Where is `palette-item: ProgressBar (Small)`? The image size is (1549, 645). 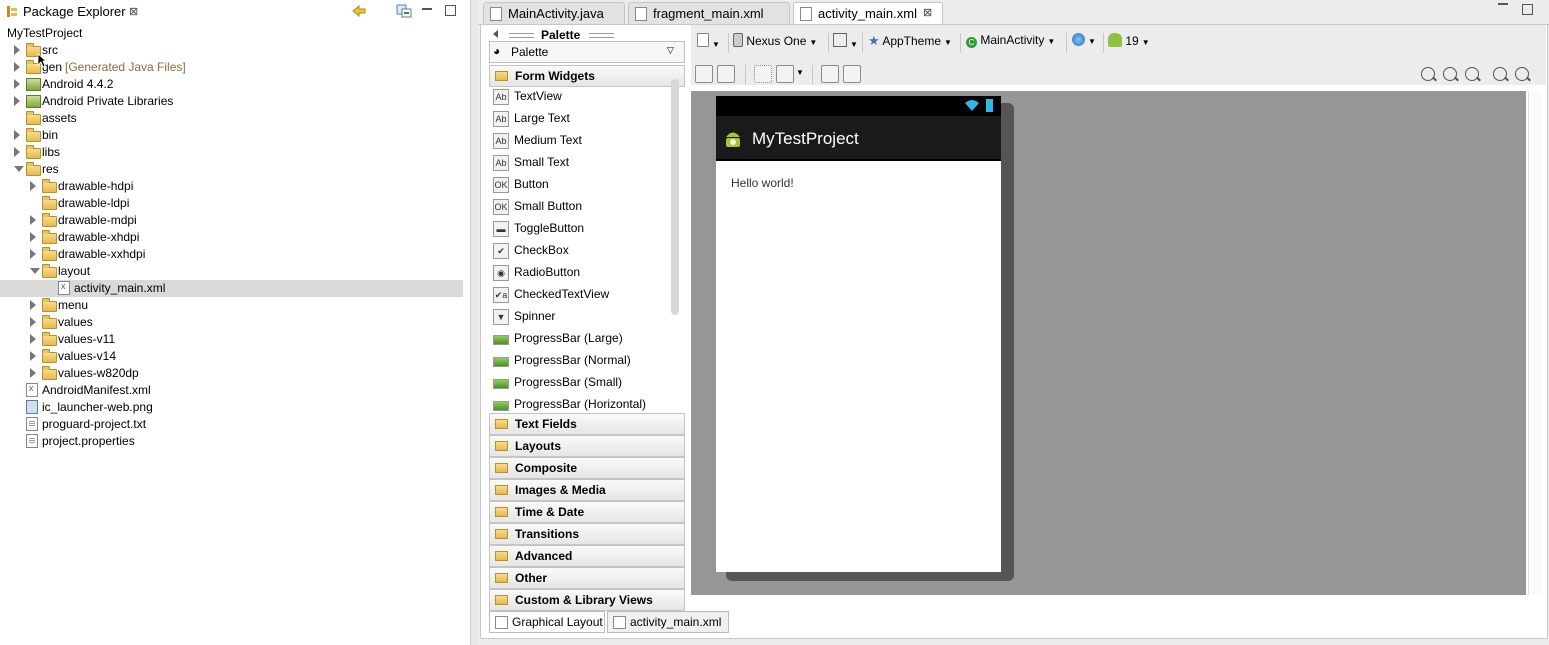
palette-item: ProgressBar (Small) is located at coordinates (581, 383).